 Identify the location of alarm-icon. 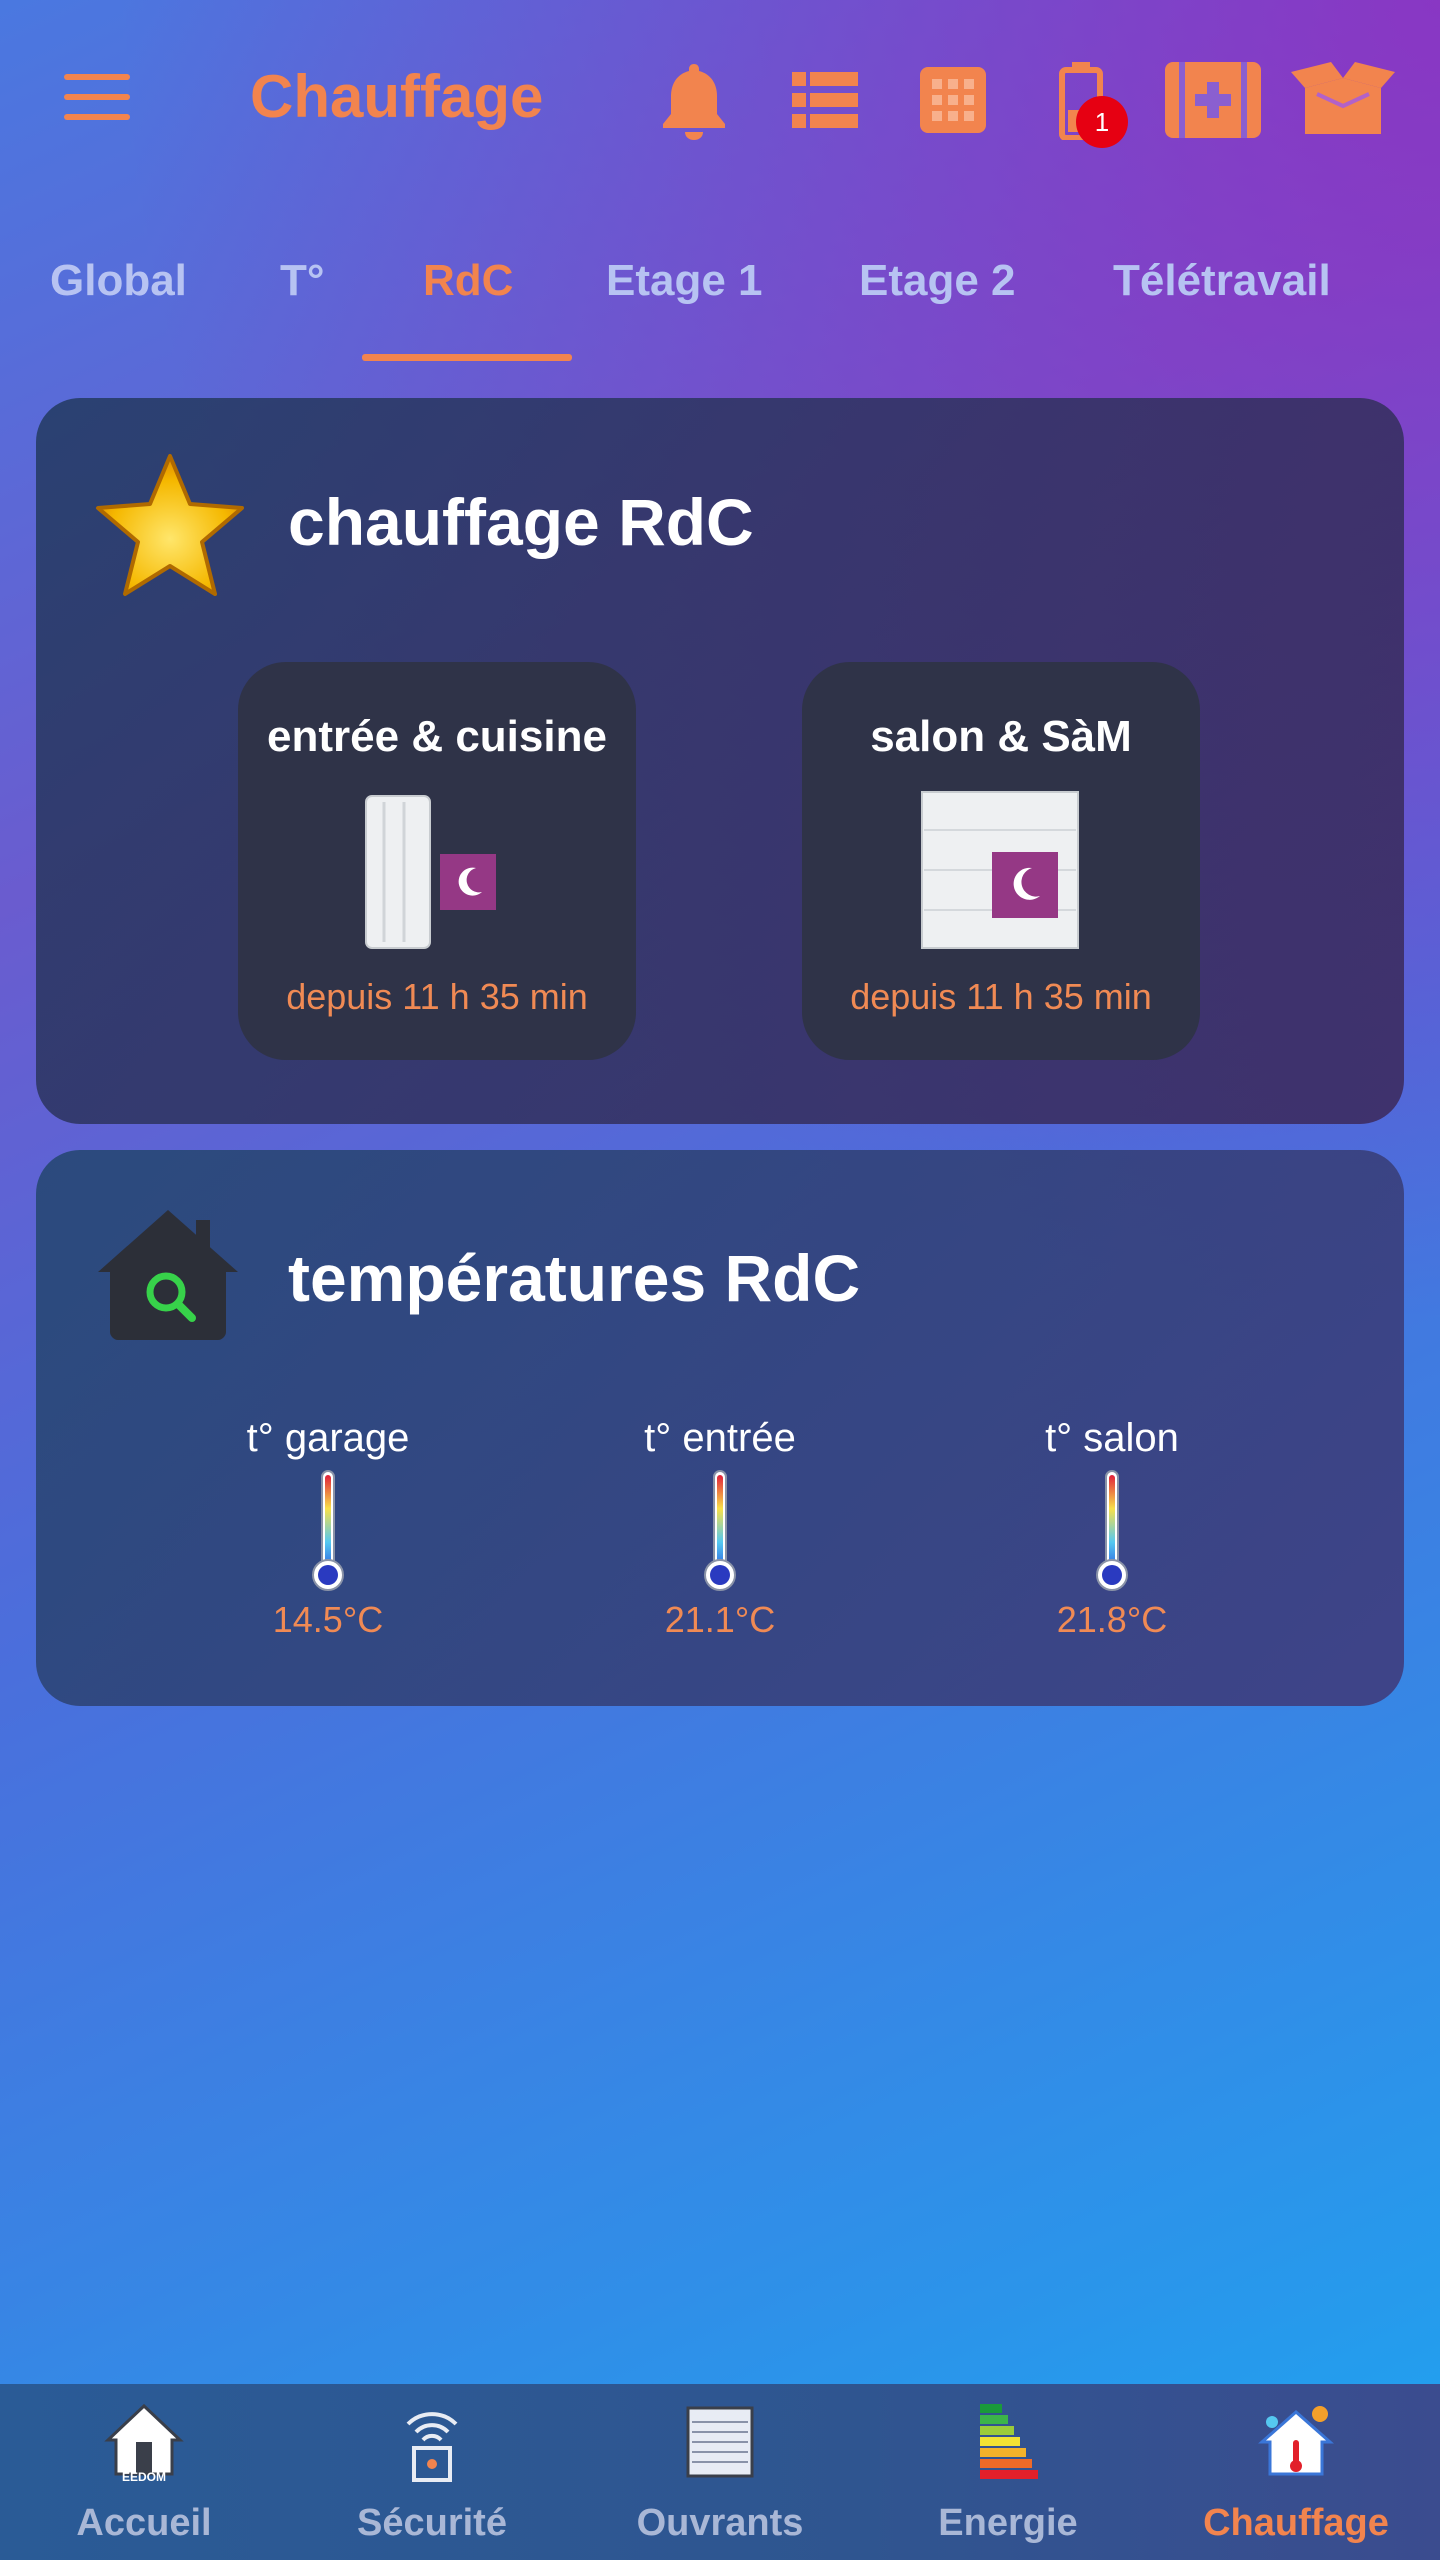
(432, 2442).